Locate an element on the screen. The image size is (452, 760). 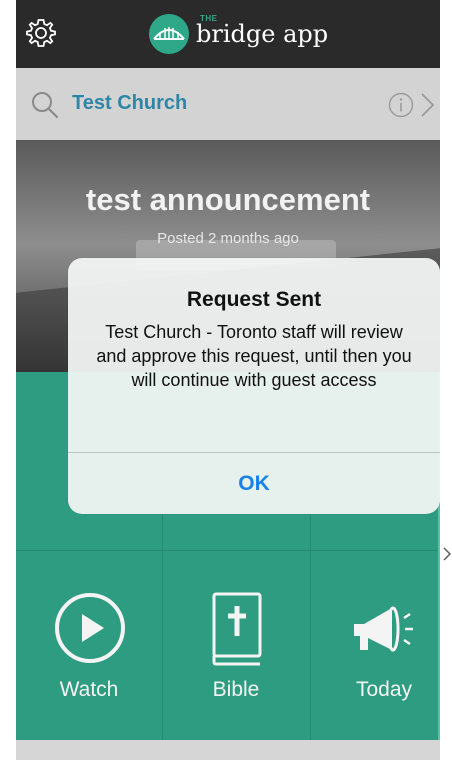
announcement-title: test announcement is located at coordinates (228, 199).